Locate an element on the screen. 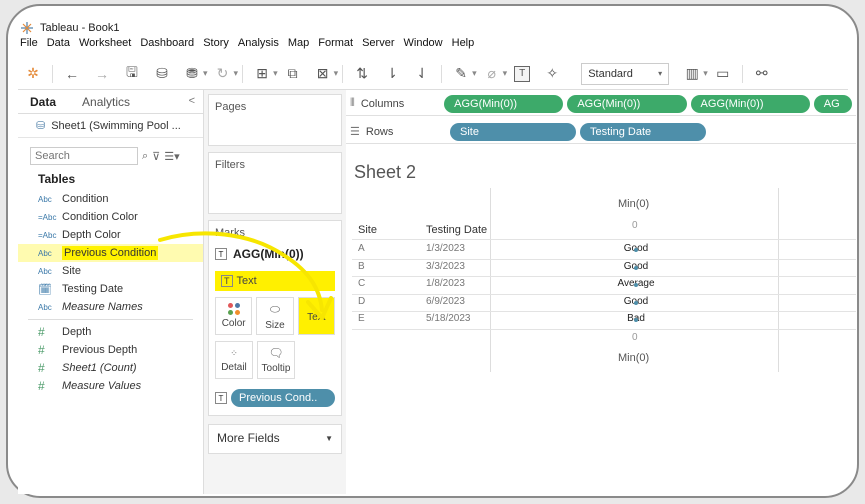 The height and width of the screenshot is (504, 865). pages-card: Pages is located at coordinates (275, 120).